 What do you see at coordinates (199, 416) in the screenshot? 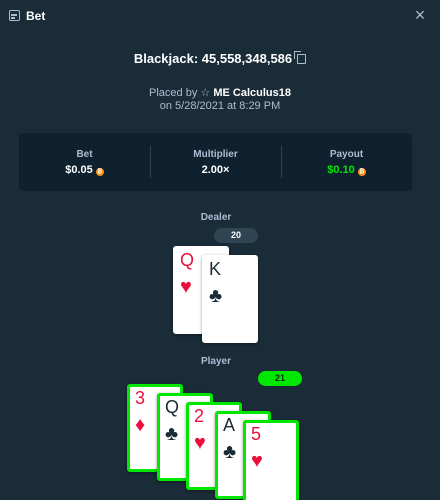
I see `card-rank: 2` at bounding box center [199, 416].